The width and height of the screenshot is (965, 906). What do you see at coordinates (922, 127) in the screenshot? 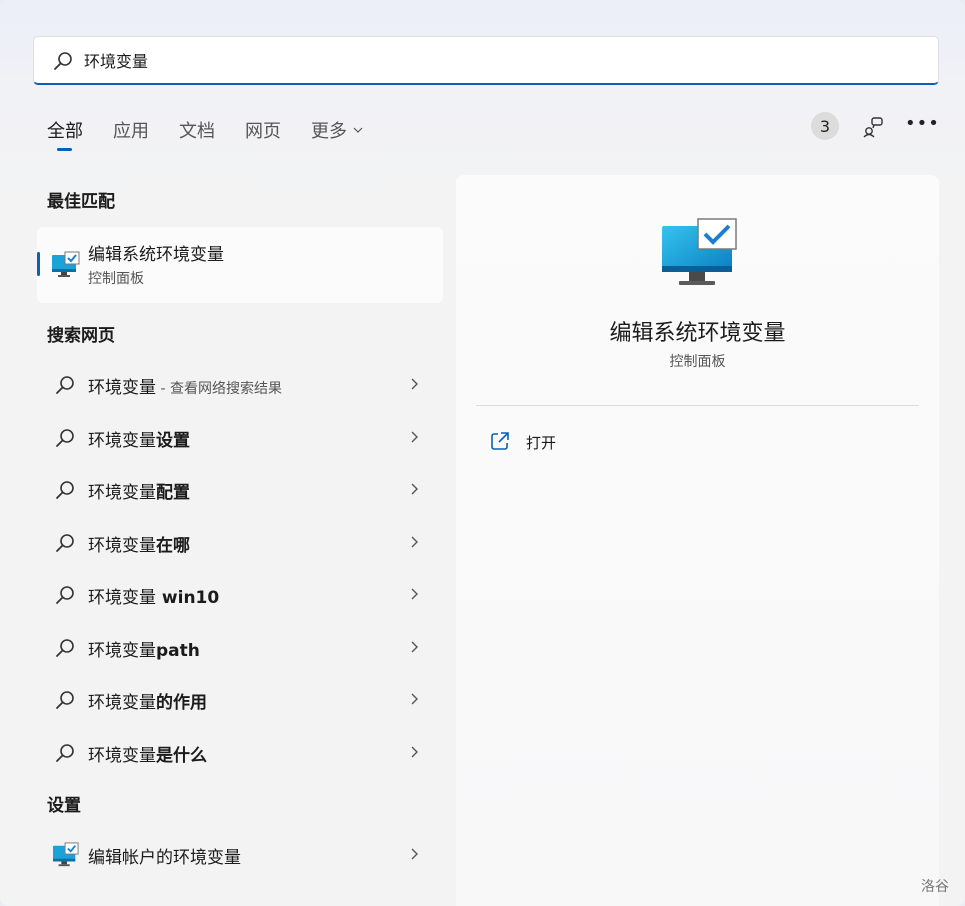
I see `more-icon: •••` at bounding box center [922, 127].